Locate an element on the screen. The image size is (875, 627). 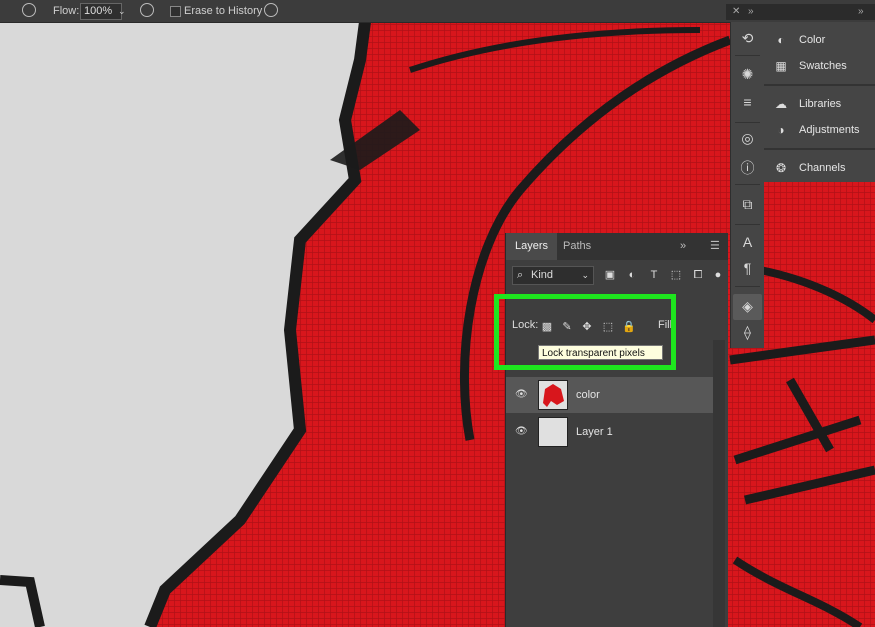
layer-row-color: 👁 color is located at coordinates (610, 395).